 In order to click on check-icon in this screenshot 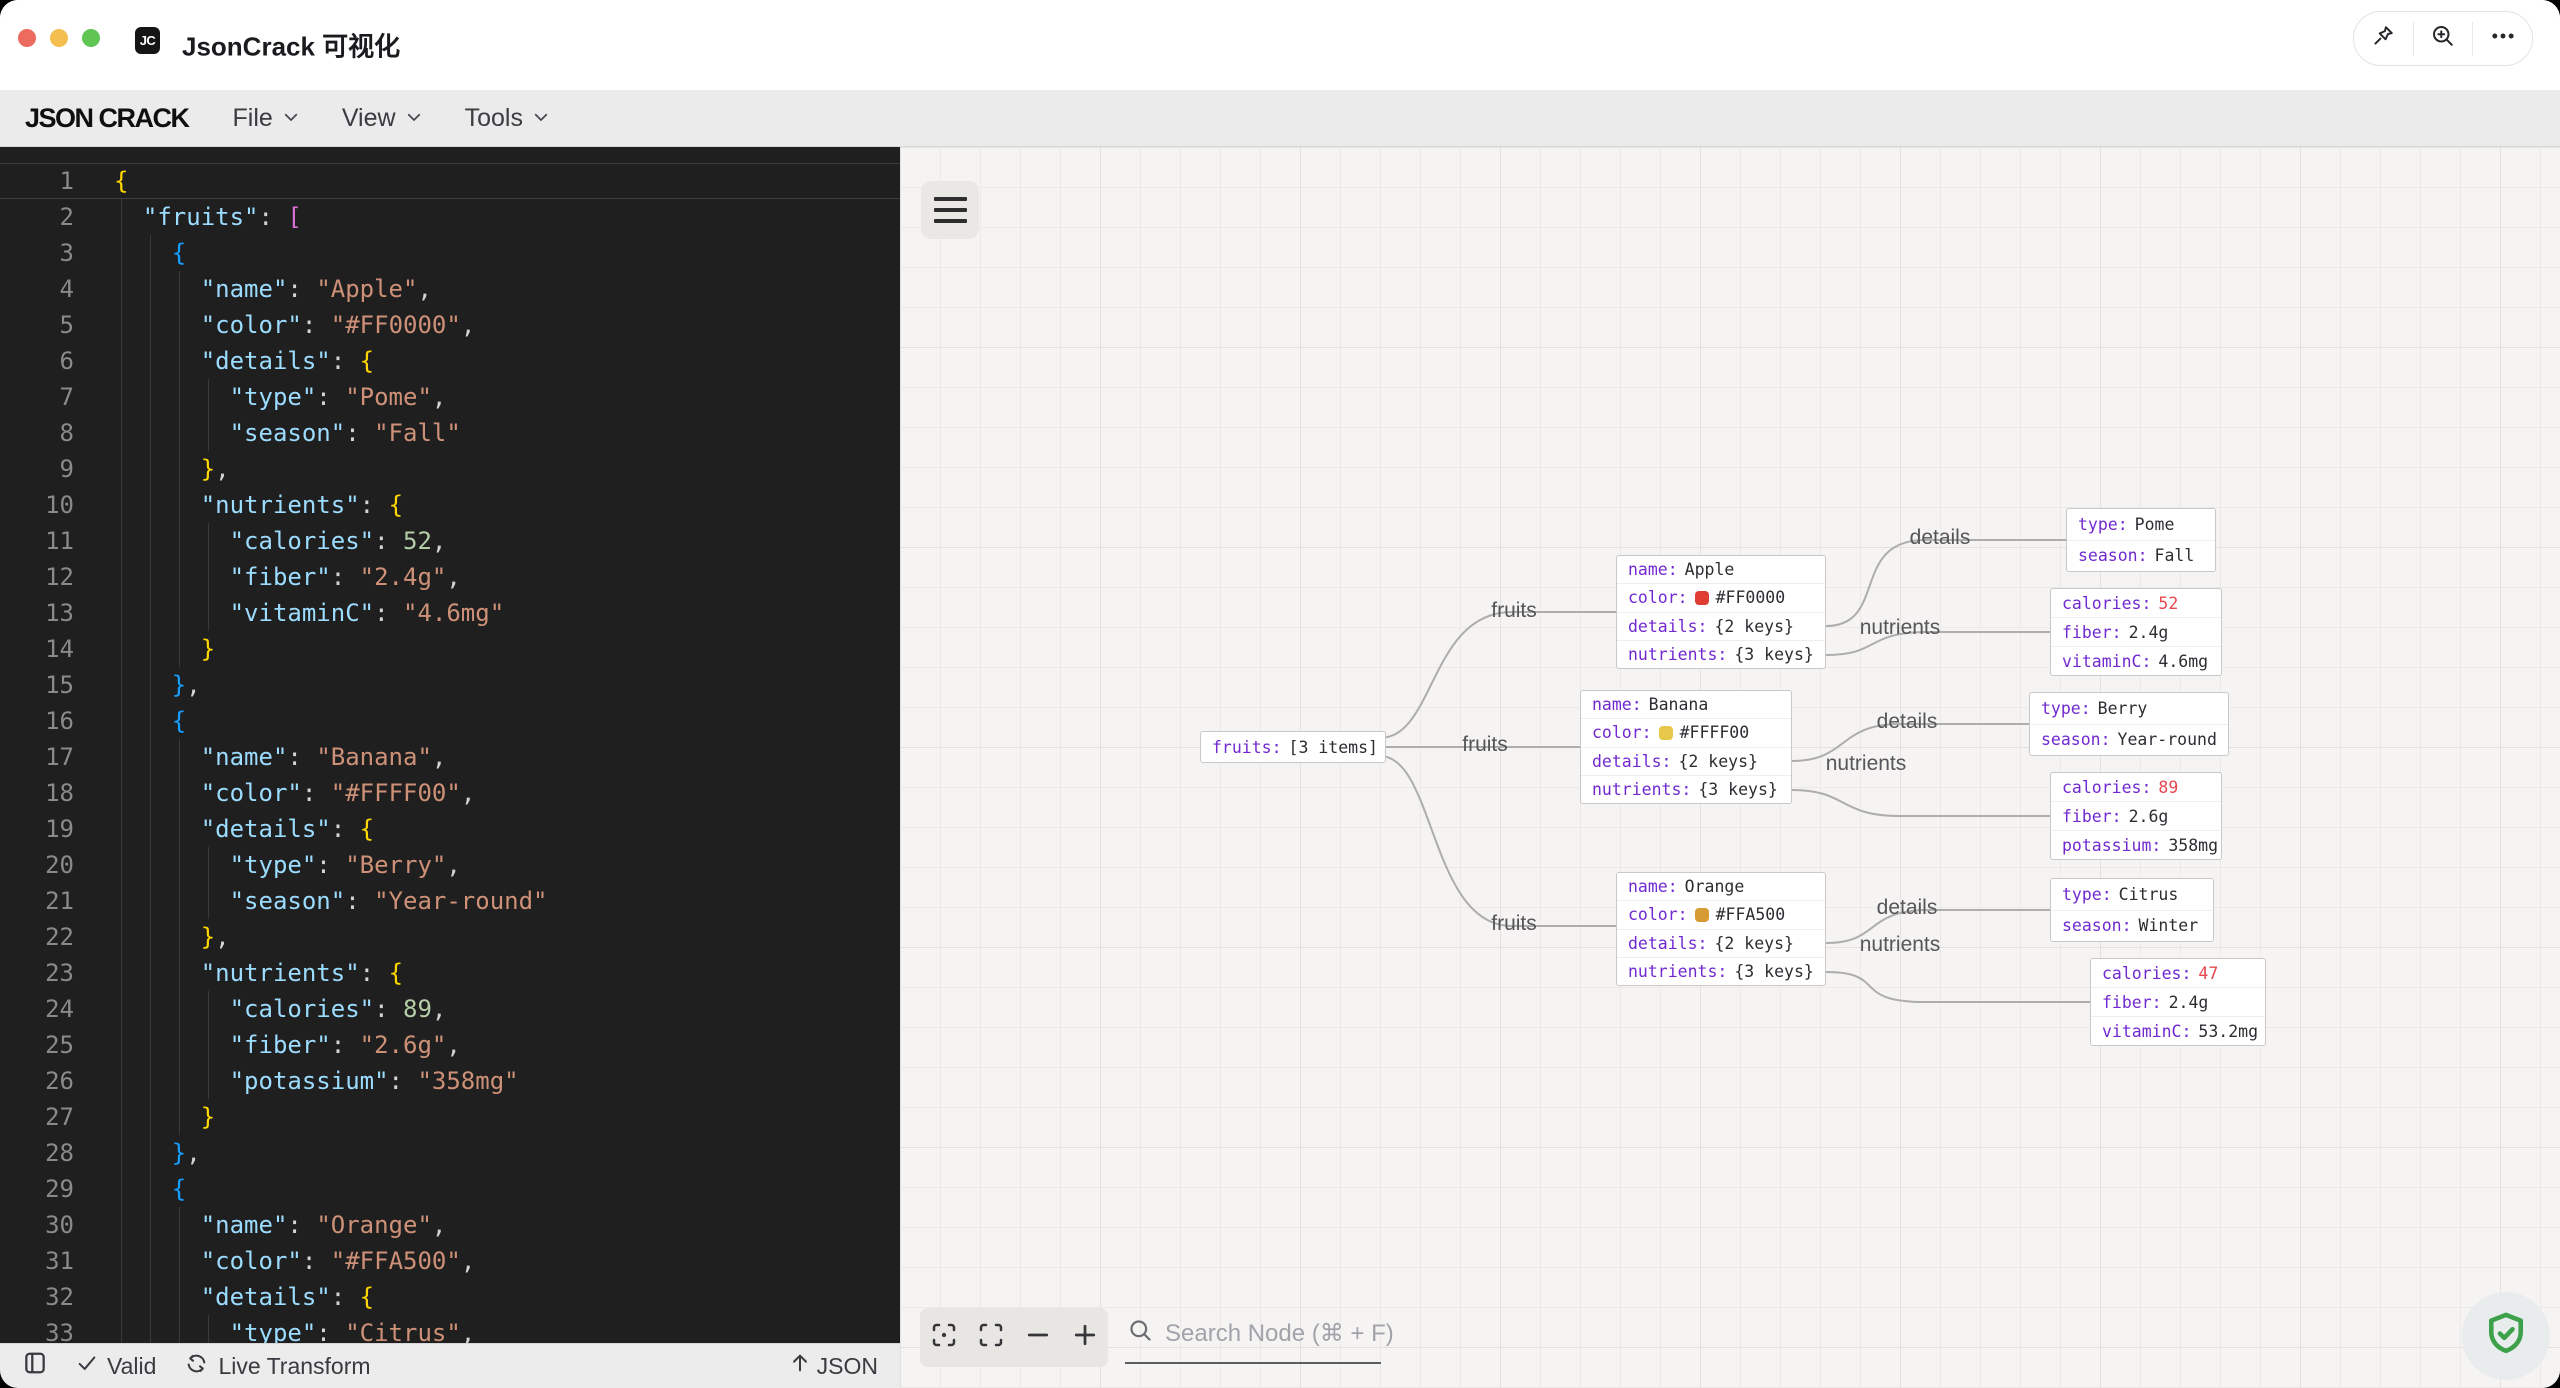, I will do `click(87, 1366)`.